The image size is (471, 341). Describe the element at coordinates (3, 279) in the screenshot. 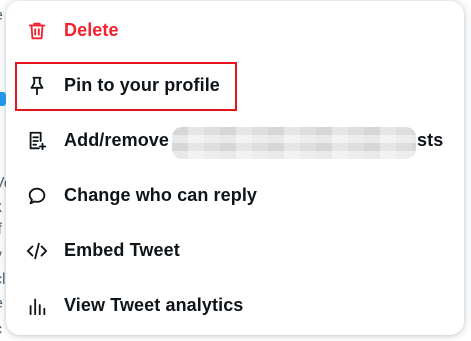

I see `background-text: cl` at that location.